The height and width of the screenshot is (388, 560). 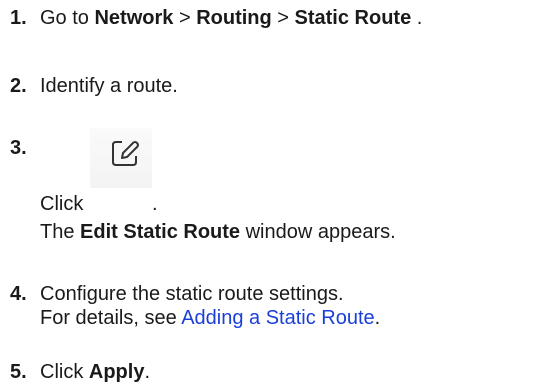 What do you see at coordinates (18, 18) in the screenshot?
I see `step-number: 1.` at bounding box center [18, 18].